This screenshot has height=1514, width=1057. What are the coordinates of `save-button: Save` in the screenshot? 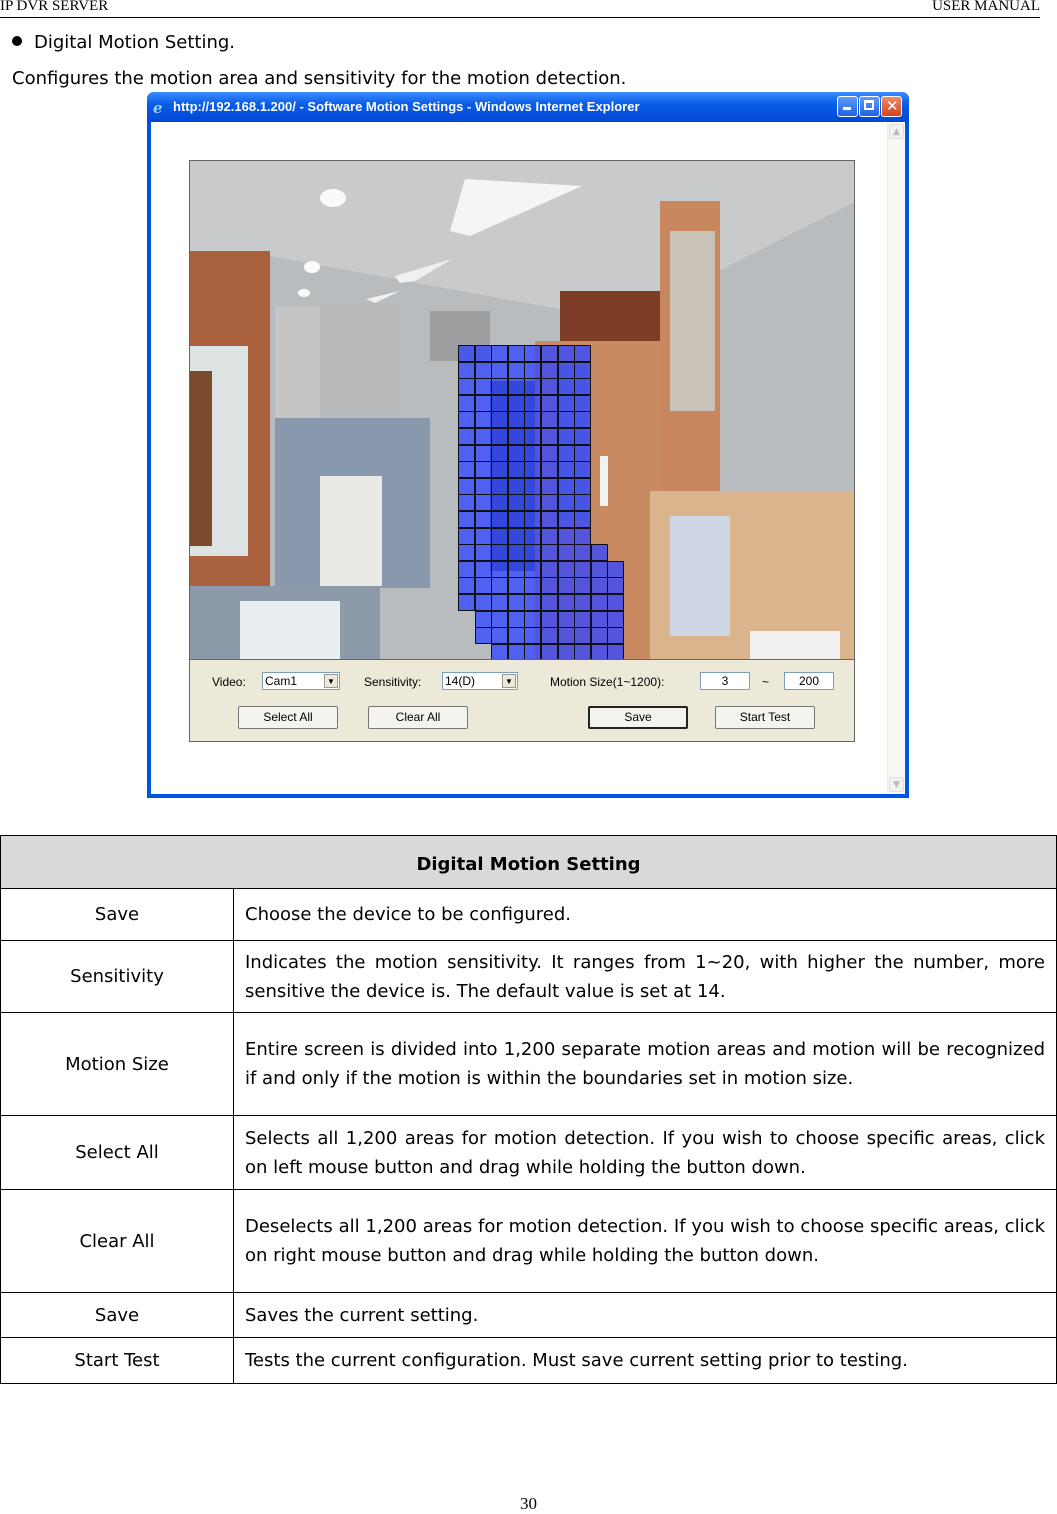 It's located at (638, 717).